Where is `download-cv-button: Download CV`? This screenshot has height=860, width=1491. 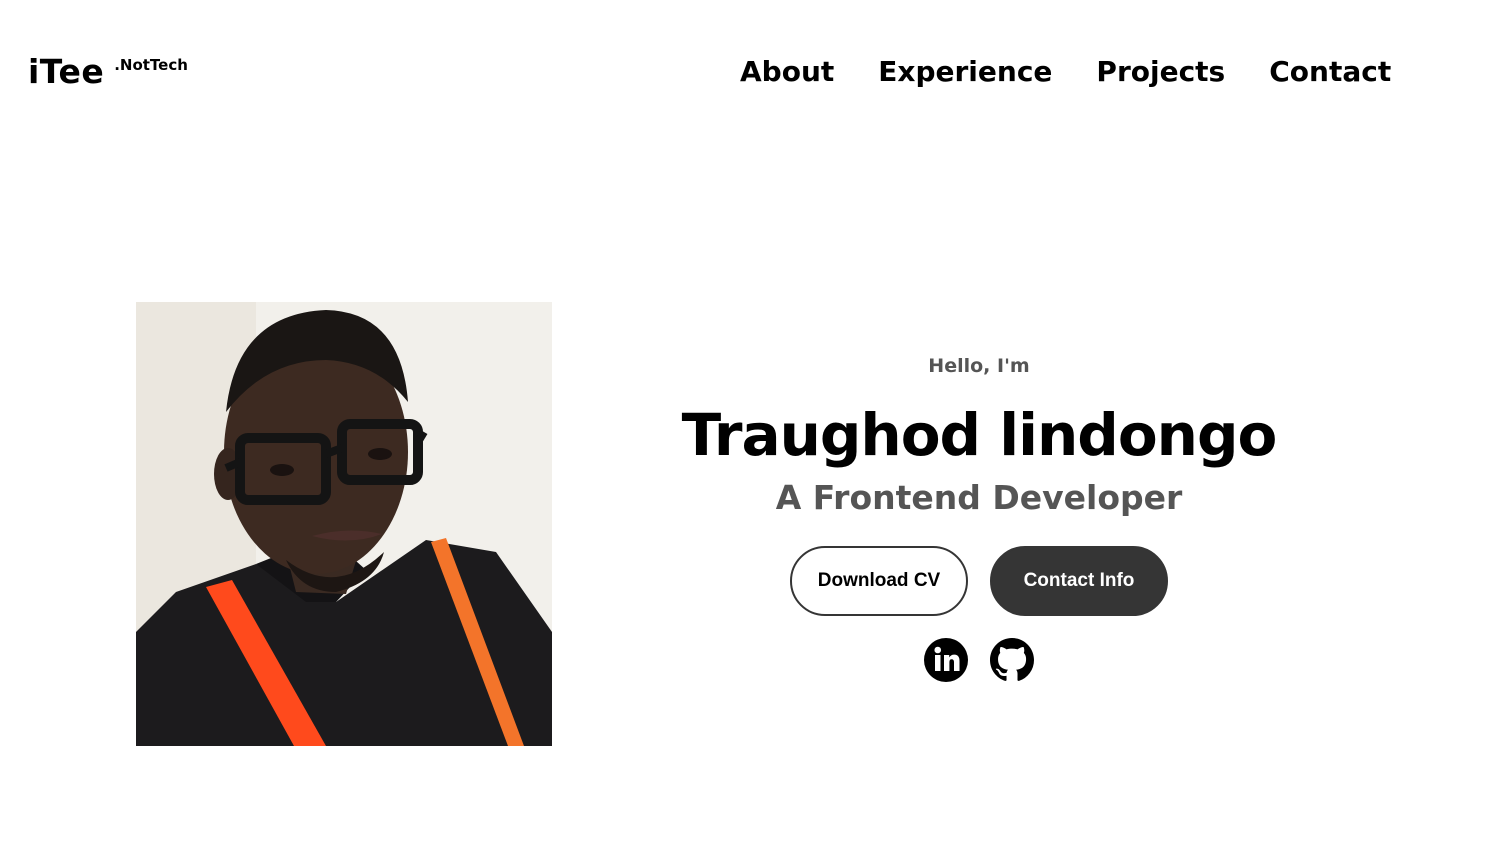 download-cv-button: Download CV is located at coordinates (879, 581).